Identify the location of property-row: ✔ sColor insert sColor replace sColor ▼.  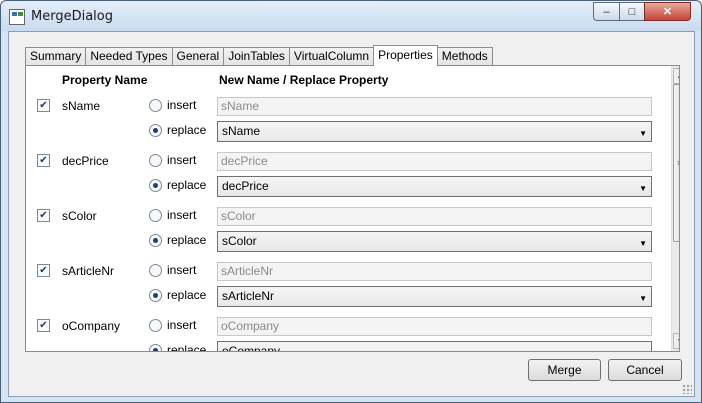
(341, 228).